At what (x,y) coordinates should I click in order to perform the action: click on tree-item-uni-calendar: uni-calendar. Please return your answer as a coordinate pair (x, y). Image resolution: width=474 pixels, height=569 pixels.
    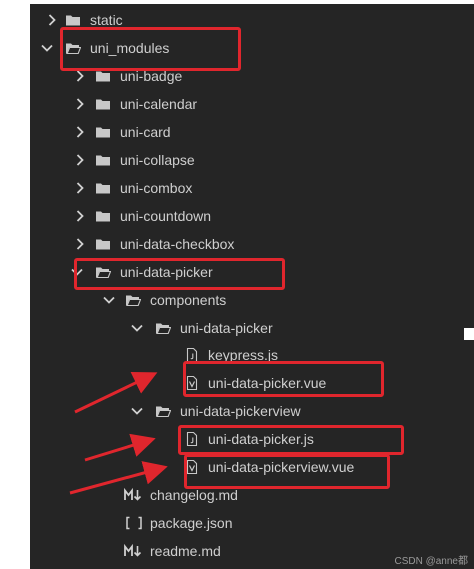
    Looking at the image, I should click on (252, 104).